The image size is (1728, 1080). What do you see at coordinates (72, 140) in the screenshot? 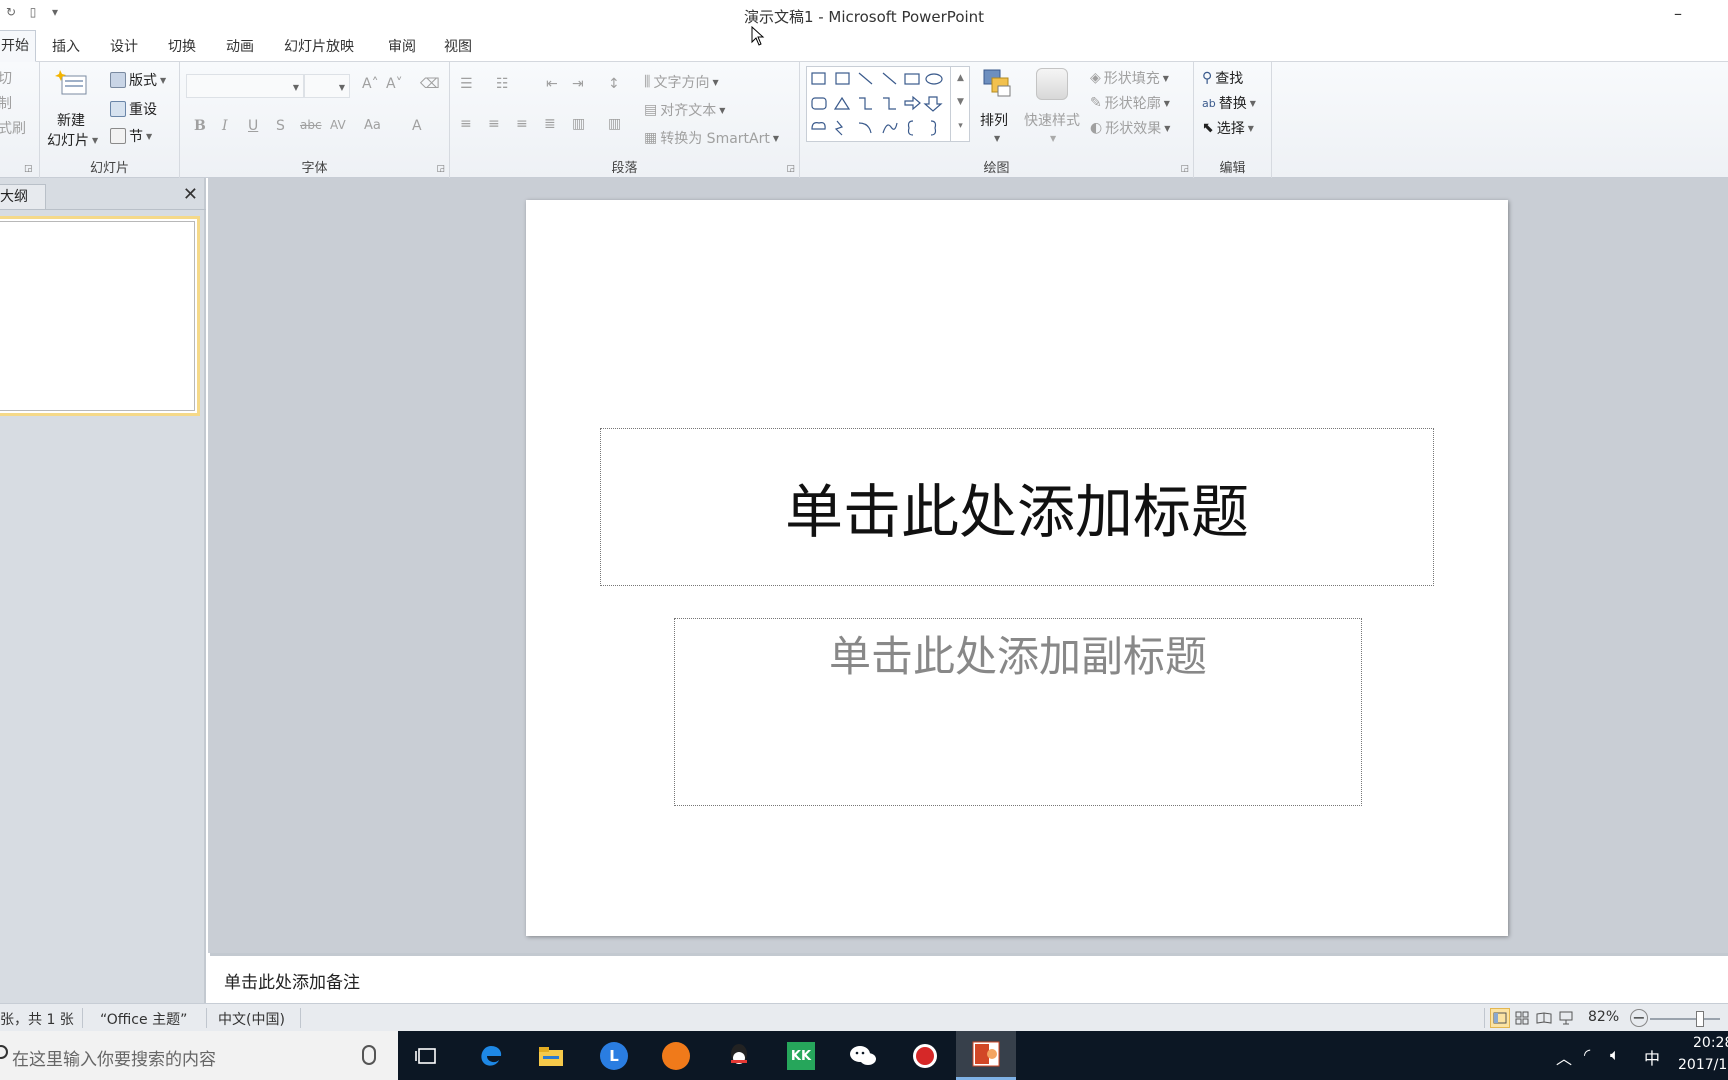
I see `new-slide-label-2: 幻灯片 ▼` at bounding box center [72, 140].